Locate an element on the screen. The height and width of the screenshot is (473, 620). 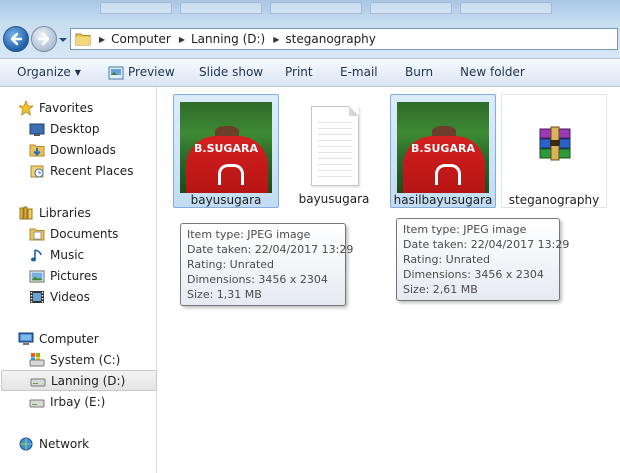
new-folder-button: New folder is located at coordinates (492, 72).